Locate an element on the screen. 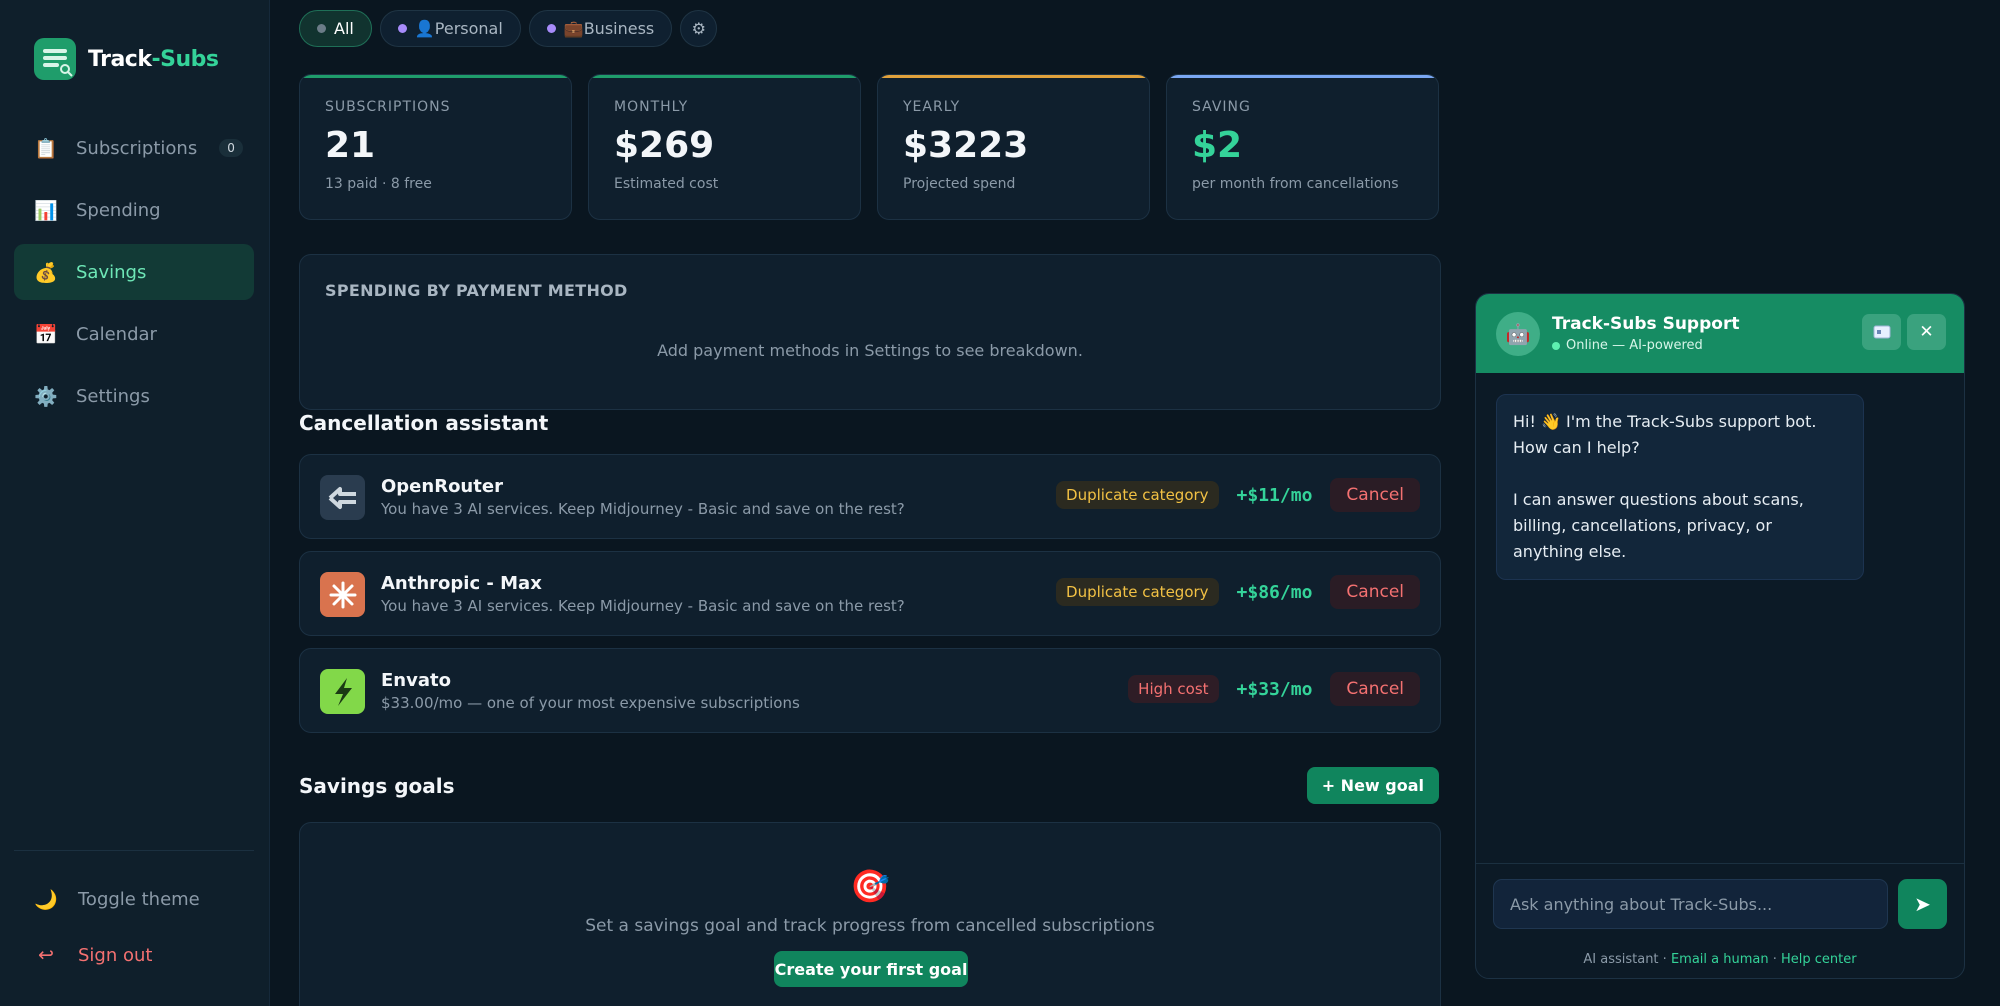 The image size is (2000, 1006). anthropic-logo-icon is located at coordinates (342, 594).